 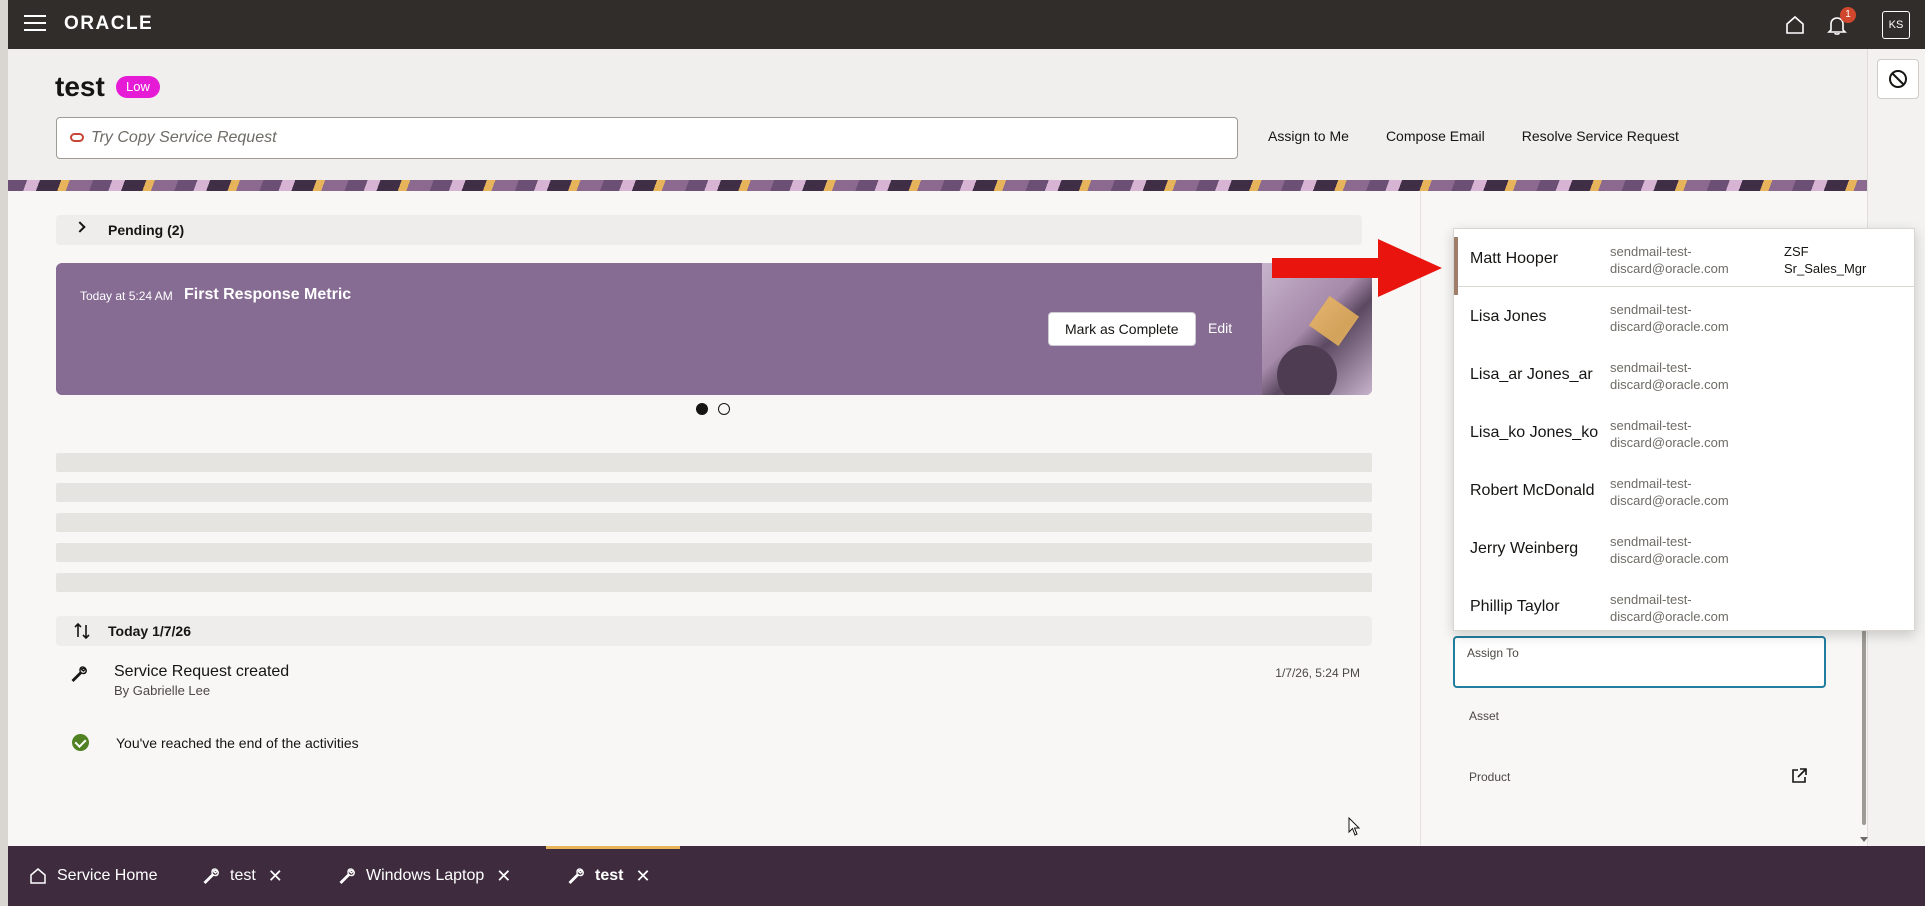 I want to click on search-input, so click(x=656, y=138).